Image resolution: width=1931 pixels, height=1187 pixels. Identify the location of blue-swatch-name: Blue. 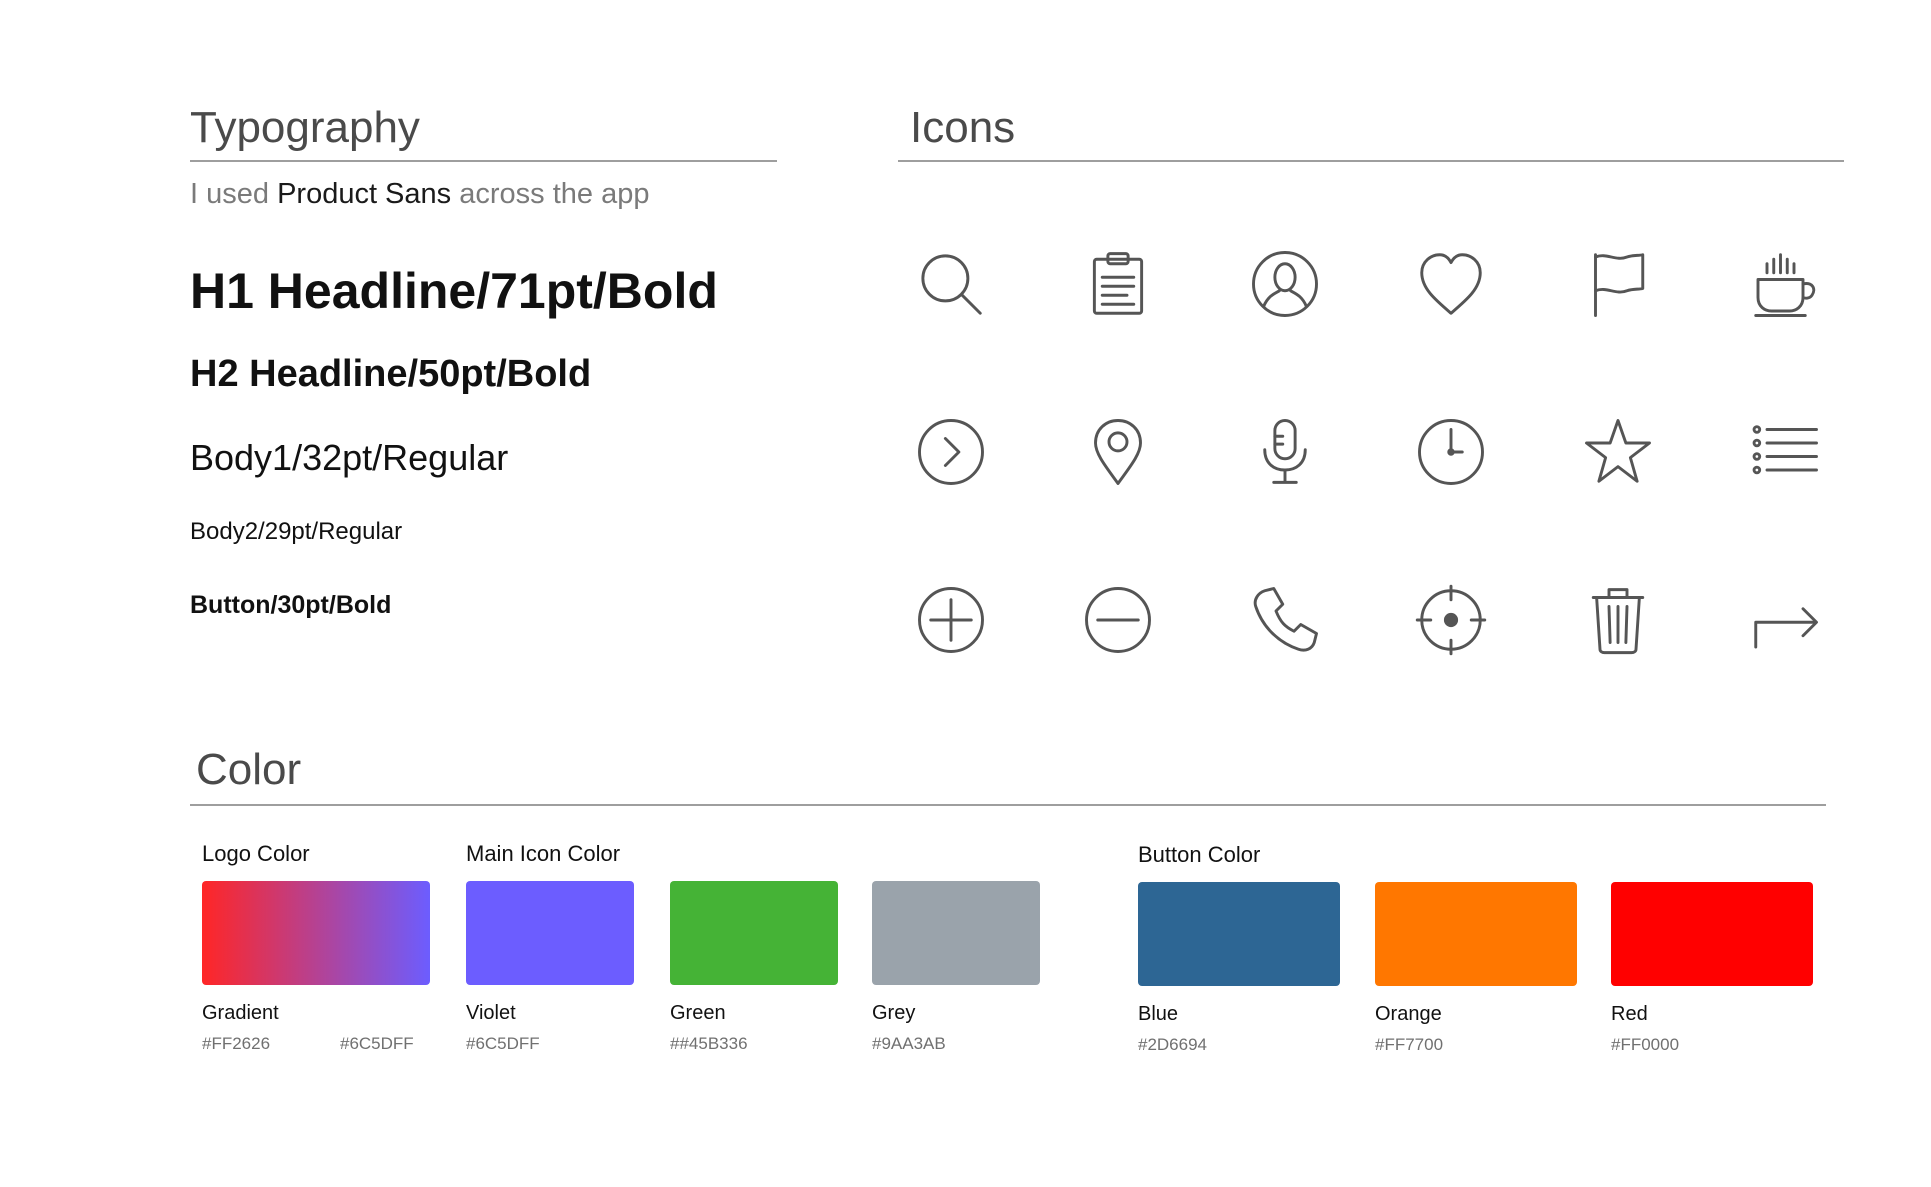
(1158, 1014).